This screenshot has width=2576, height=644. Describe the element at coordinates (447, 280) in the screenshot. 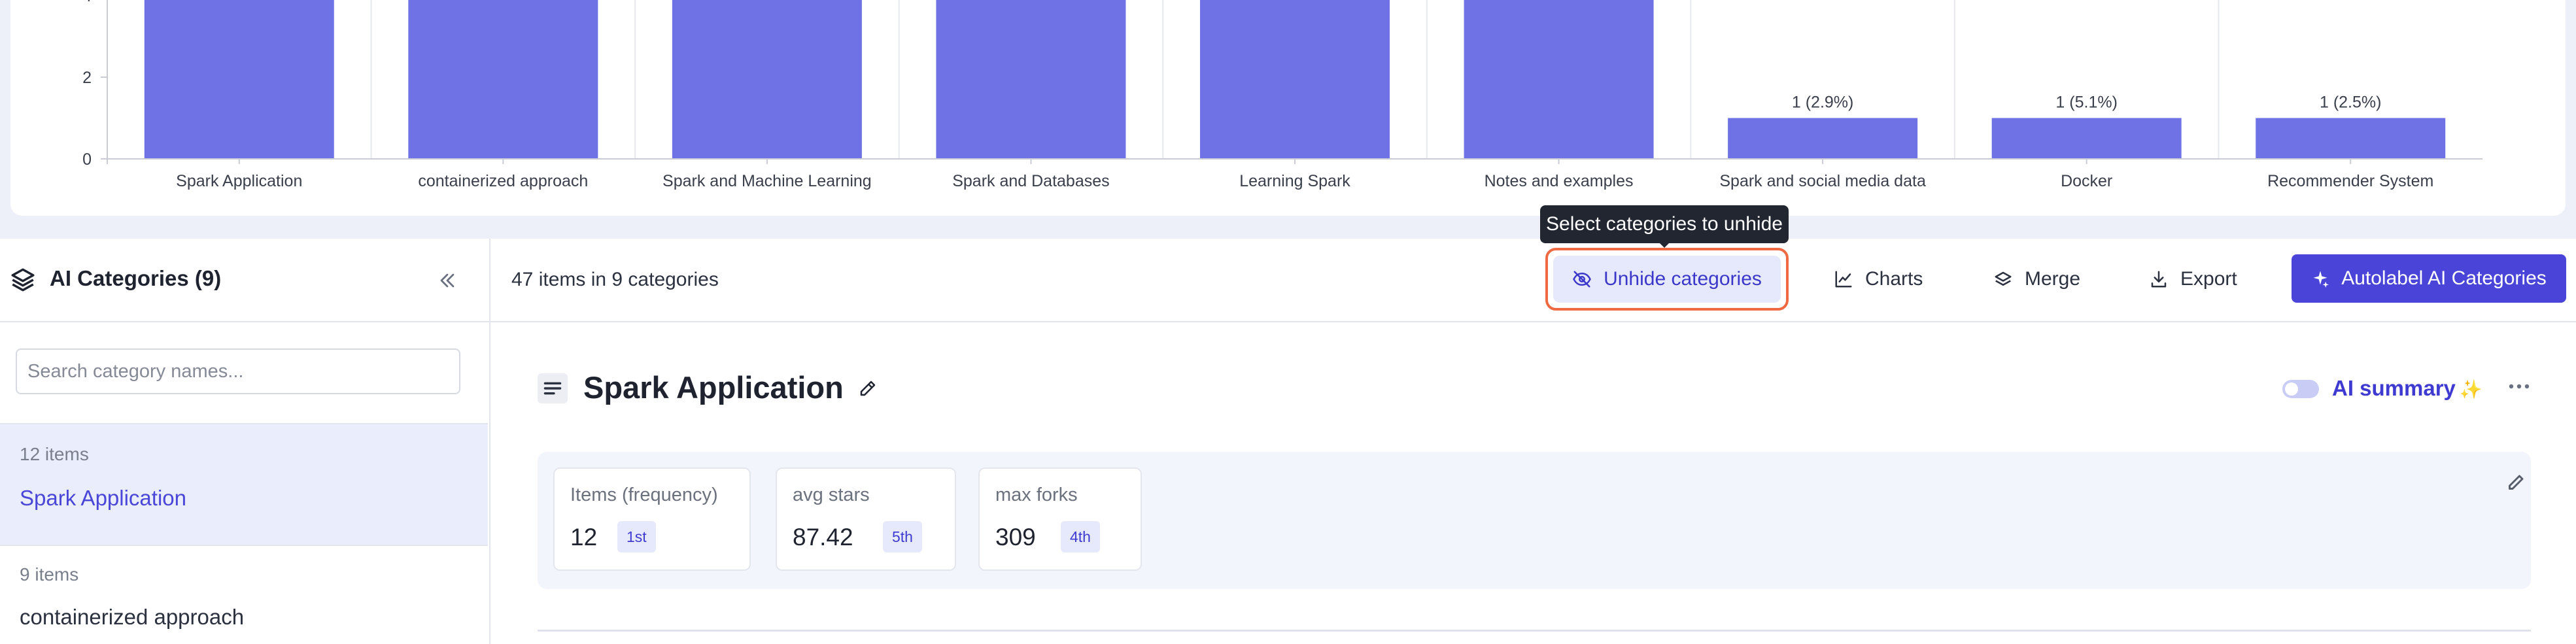

I see `collapse-sidebar-icon` at that location.